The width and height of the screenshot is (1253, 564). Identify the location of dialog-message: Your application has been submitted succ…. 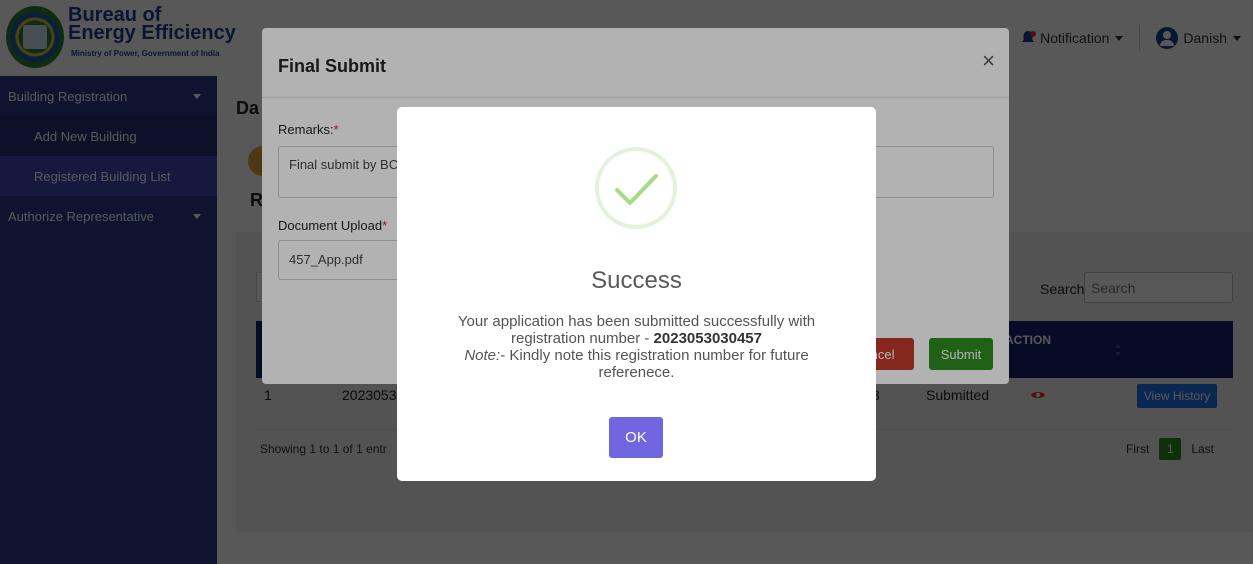
(636, 347).